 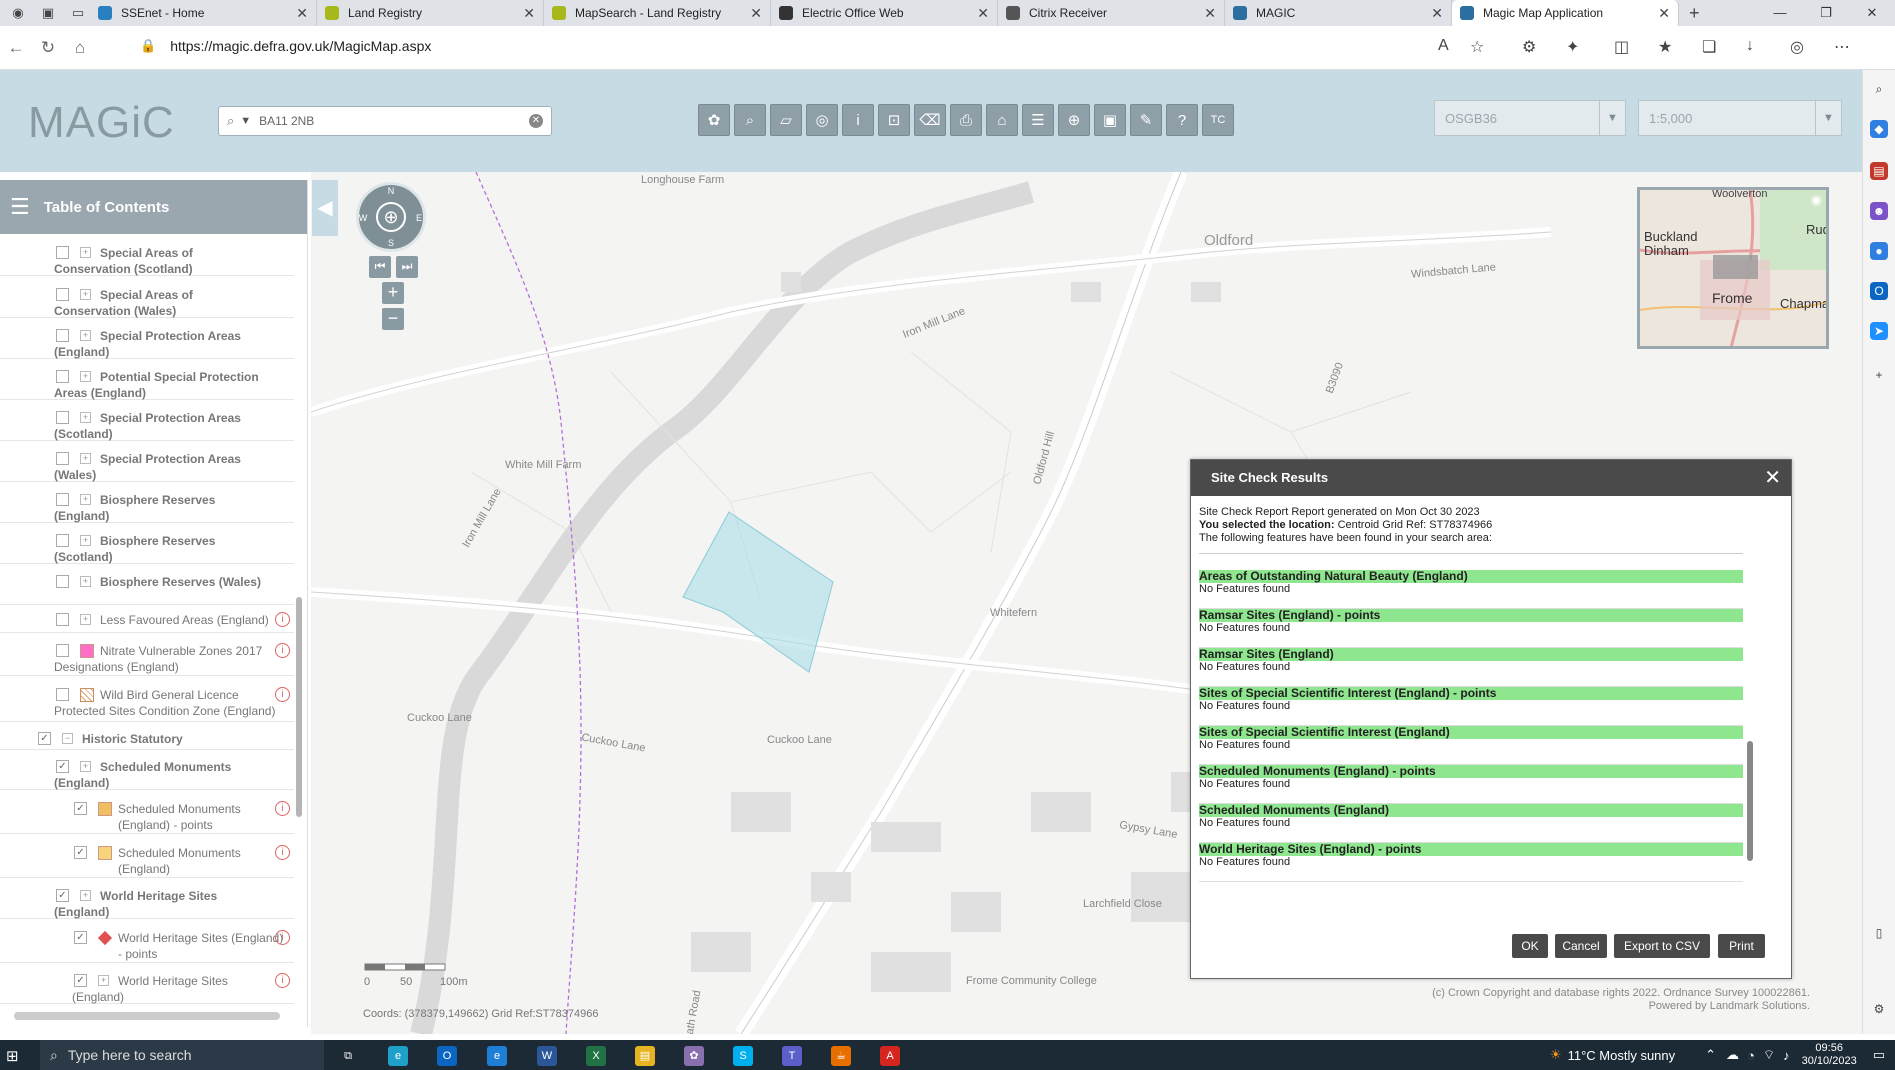 I want to click on zoom-tool-icon: ⌕, so click(x=750, y=120).